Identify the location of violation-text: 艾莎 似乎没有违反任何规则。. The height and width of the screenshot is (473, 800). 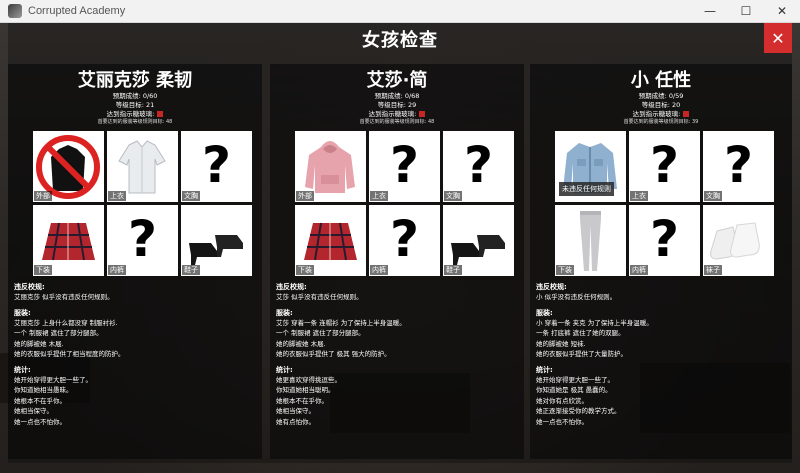
(319, 297).